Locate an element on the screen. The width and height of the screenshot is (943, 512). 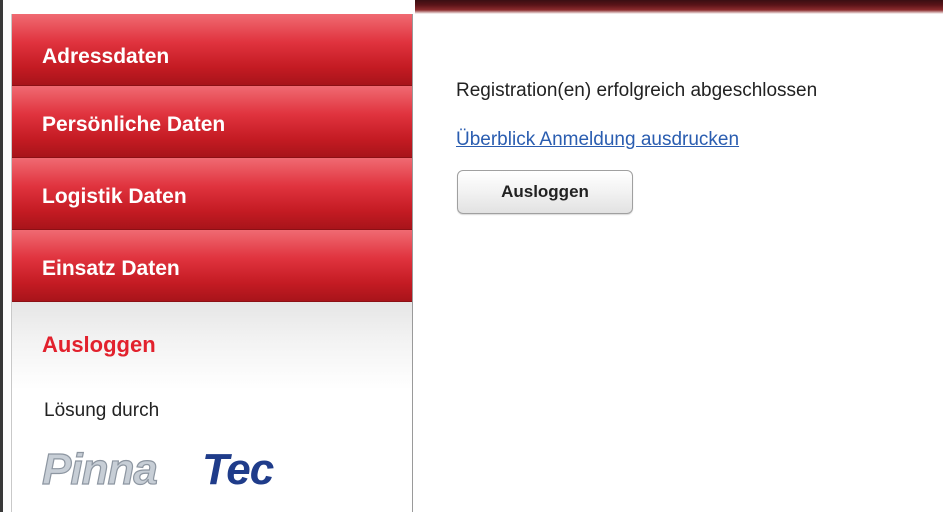
logo-text-tec: Tec is located at coordinates (238, 469).